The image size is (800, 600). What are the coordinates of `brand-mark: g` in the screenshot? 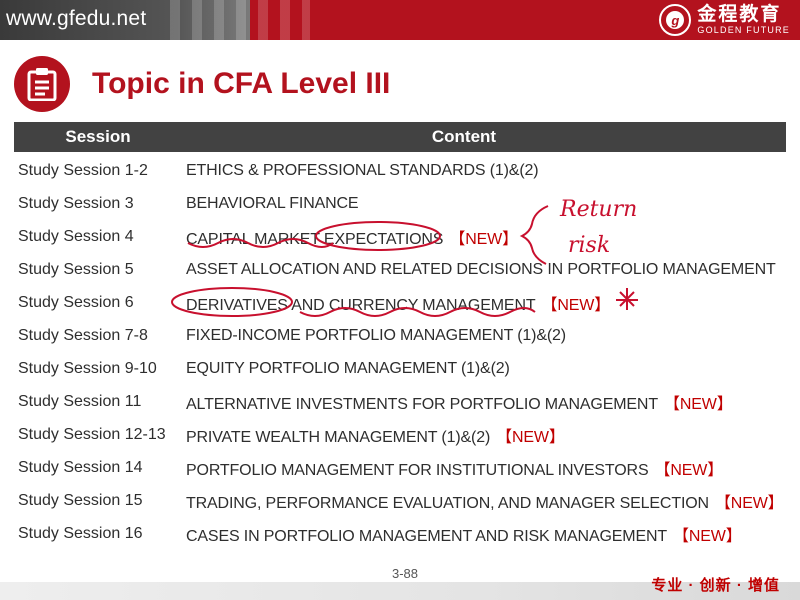 It's located at (675, 20).